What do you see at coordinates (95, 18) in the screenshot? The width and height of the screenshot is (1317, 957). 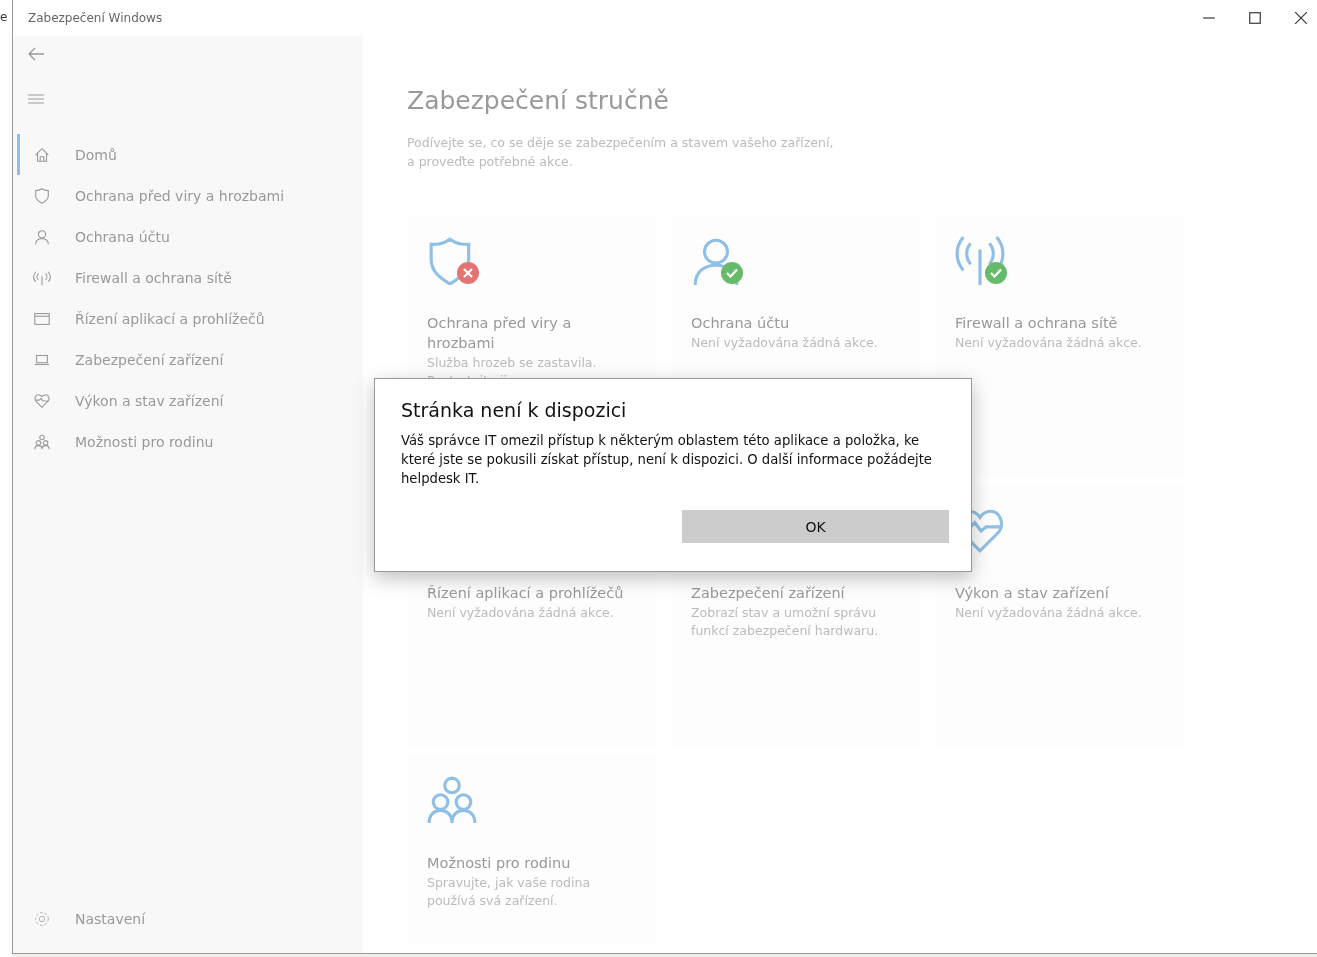 I see `window-title: Zabezpečení Windows` at bounding box center [95, 18].